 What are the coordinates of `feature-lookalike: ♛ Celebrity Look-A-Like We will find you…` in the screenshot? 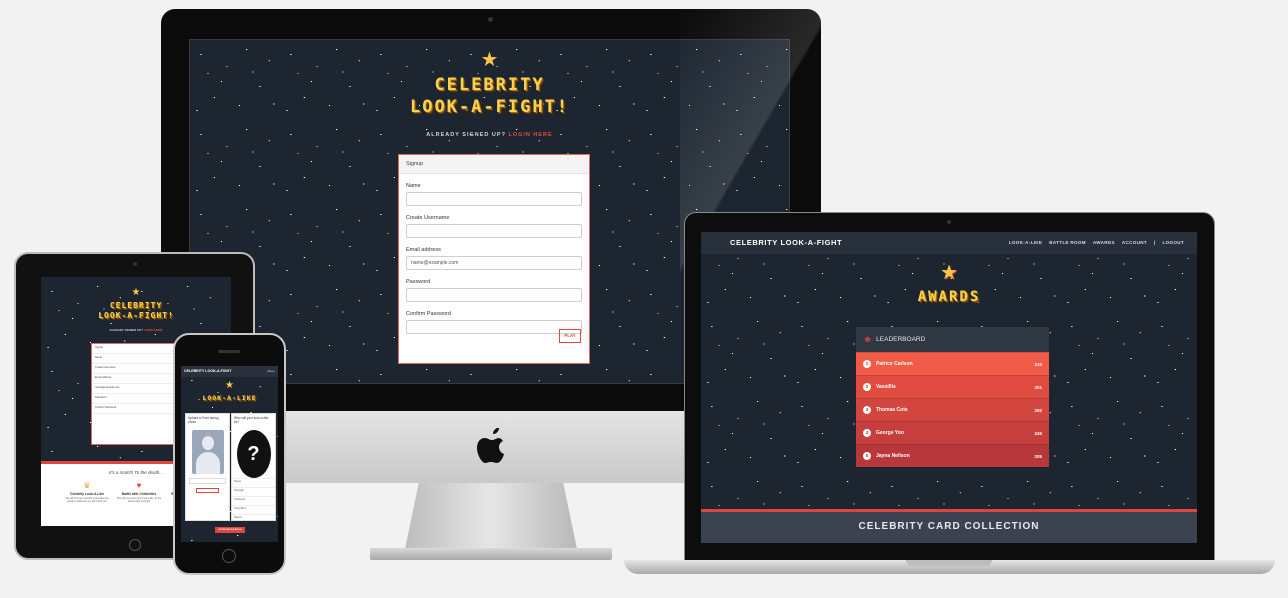 It's located at (87, 492).